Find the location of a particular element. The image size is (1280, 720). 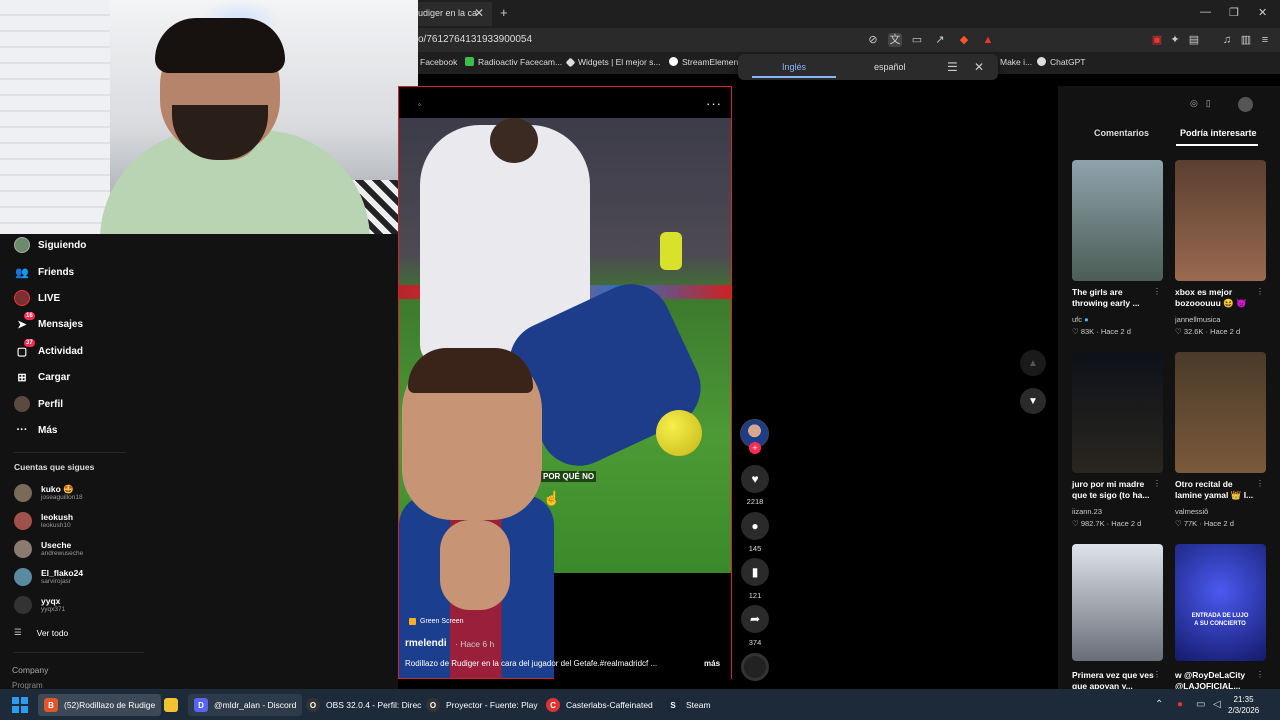

system-clock: 21:35 2/3/2026 is located at coordinates (1243, 705).